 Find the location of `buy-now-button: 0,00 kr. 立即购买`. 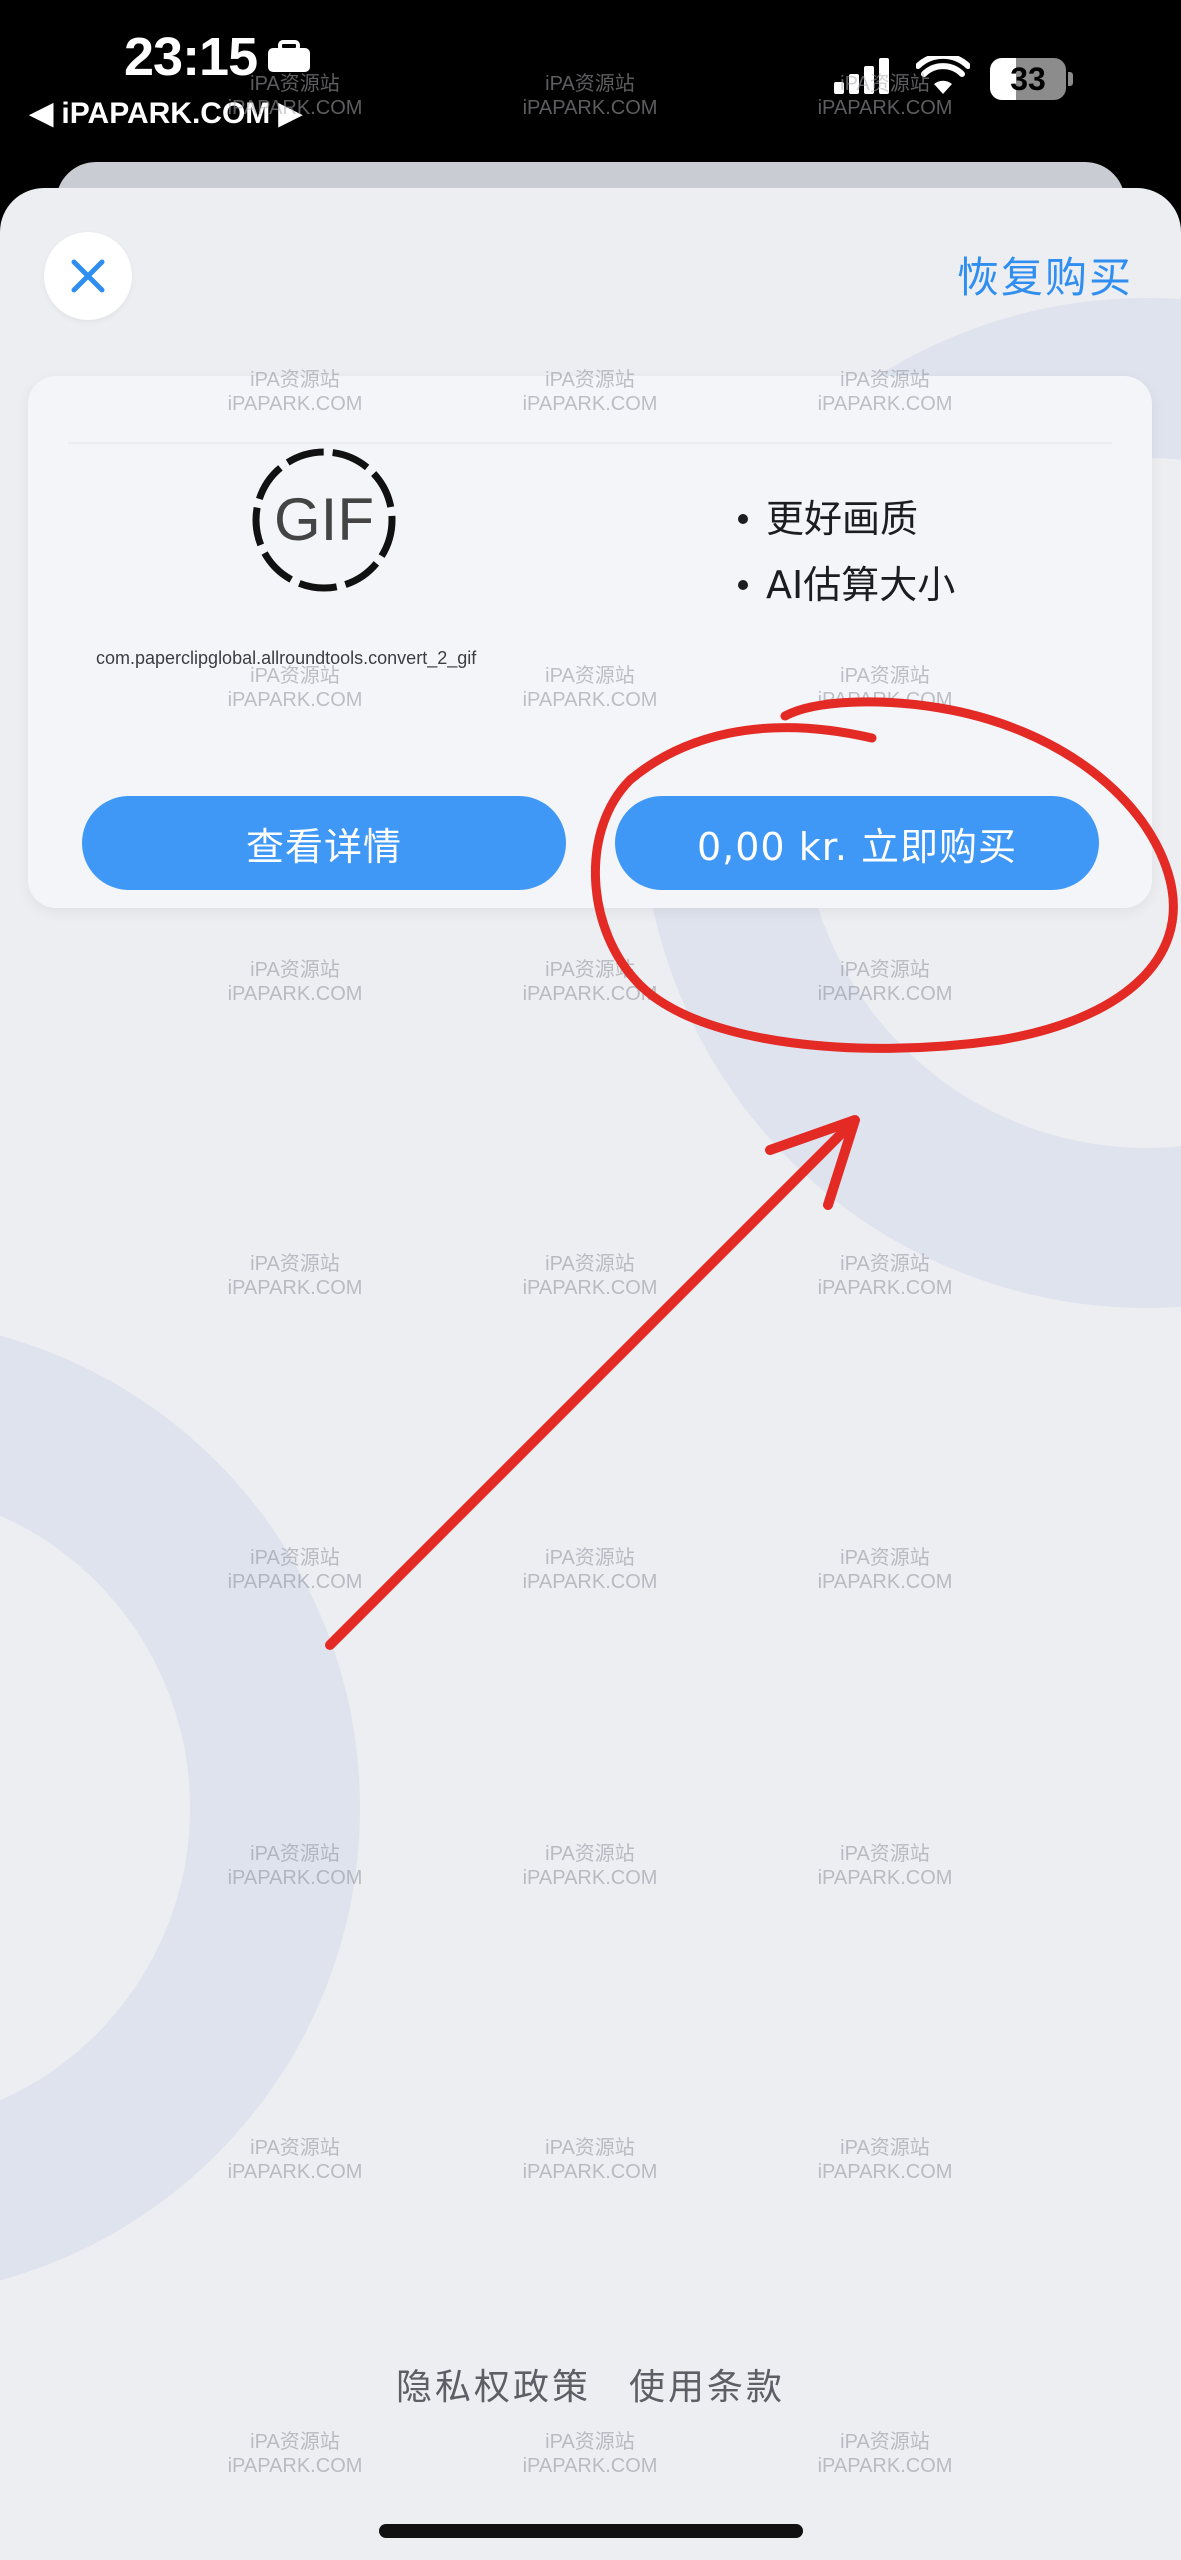

buy-now-button: 0,00 kr. 立即购买 is located at coordinates (857, 843).